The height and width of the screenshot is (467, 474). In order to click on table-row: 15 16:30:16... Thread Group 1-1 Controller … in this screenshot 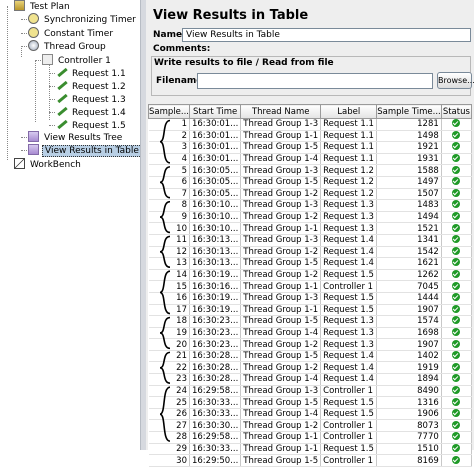, I will do `click(310, 286)`.